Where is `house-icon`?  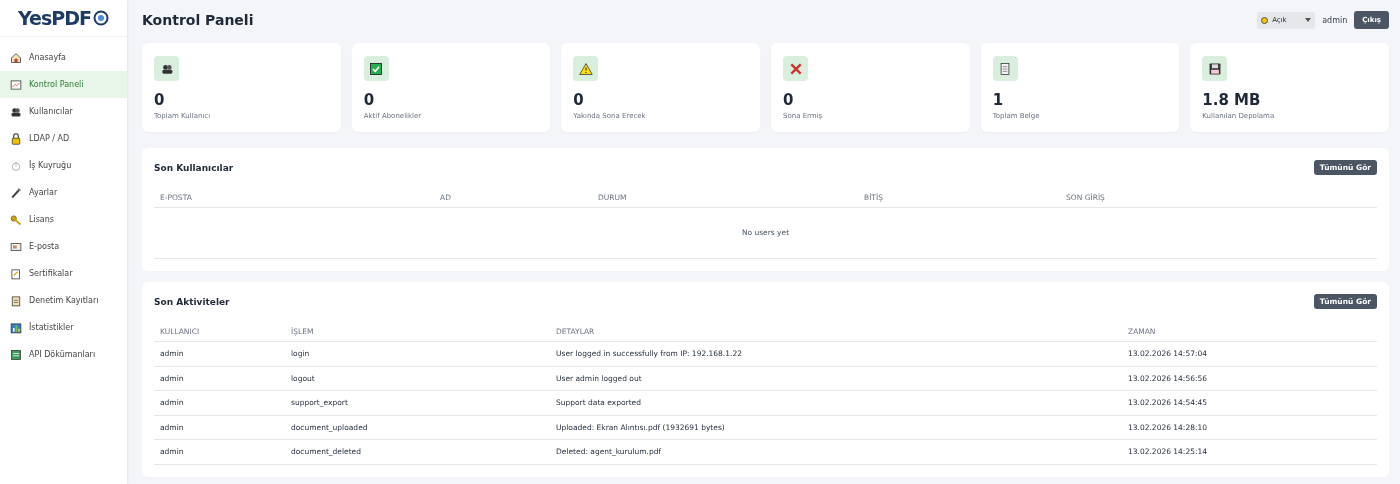
house-icon is located at coordinates (16, 57).